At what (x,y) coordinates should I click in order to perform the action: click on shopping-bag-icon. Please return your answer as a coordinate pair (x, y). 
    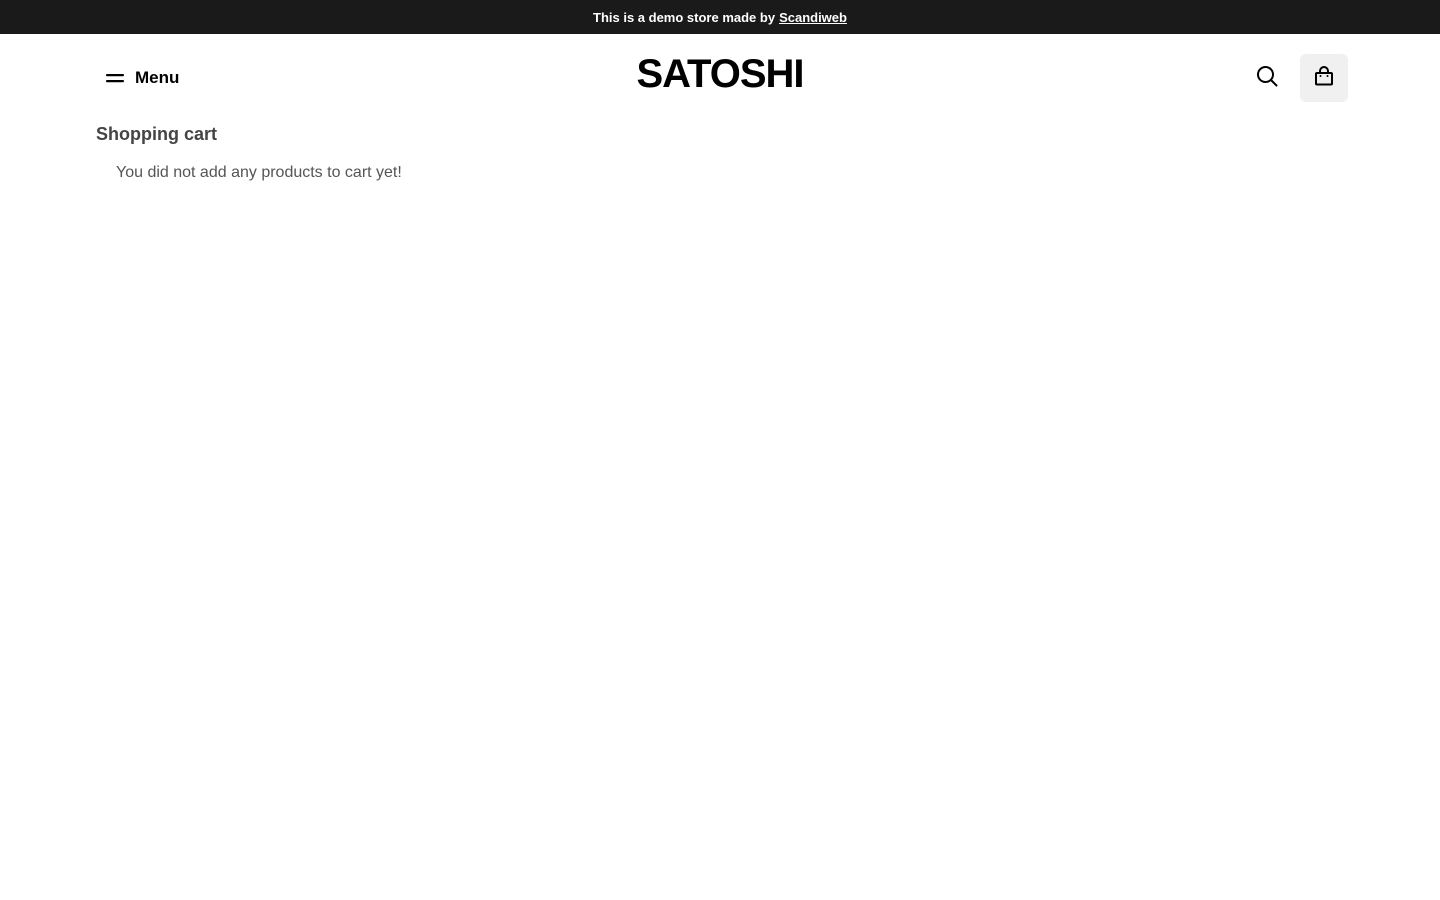
    Looking at the image, I should click on (1324, 78).